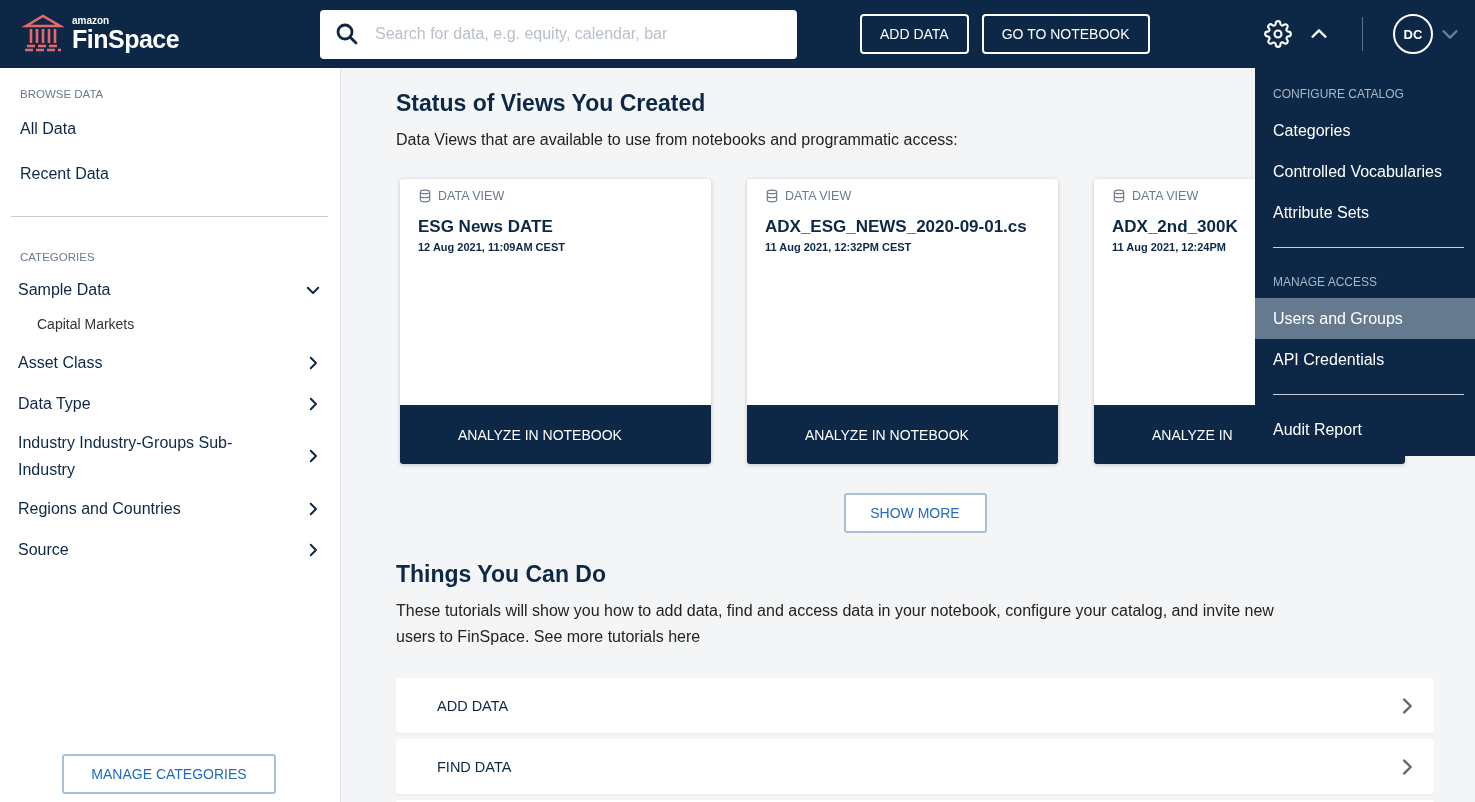 Image resolution: width=1475 pixels, height=802 pixels. What do you see at coordinates (1297, 34) in the screenshot?
I see `settings-button` at bounding box center [1297, 34].